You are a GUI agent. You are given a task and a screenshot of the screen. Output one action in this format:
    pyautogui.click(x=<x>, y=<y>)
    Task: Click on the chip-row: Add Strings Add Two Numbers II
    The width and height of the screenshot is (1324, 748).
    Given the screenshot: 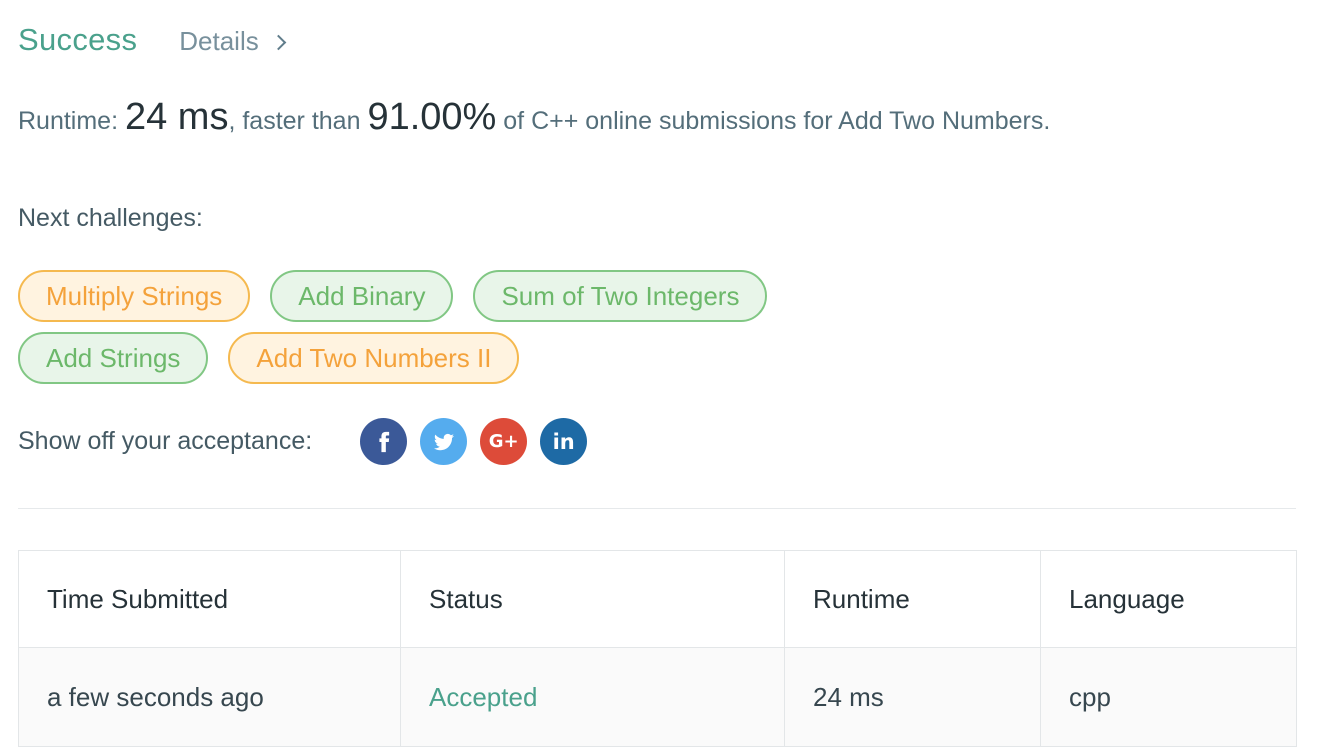 What is the action you would take?
    pyautogui.click(x=468, y=358)
    